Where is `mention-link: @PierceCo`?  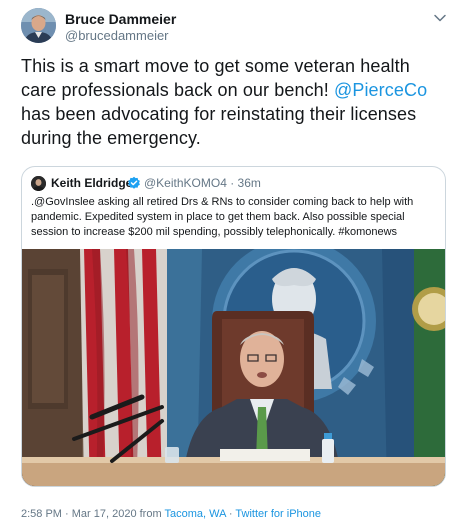
mention-link: @PierceCo is located at coordinates (380, 90).